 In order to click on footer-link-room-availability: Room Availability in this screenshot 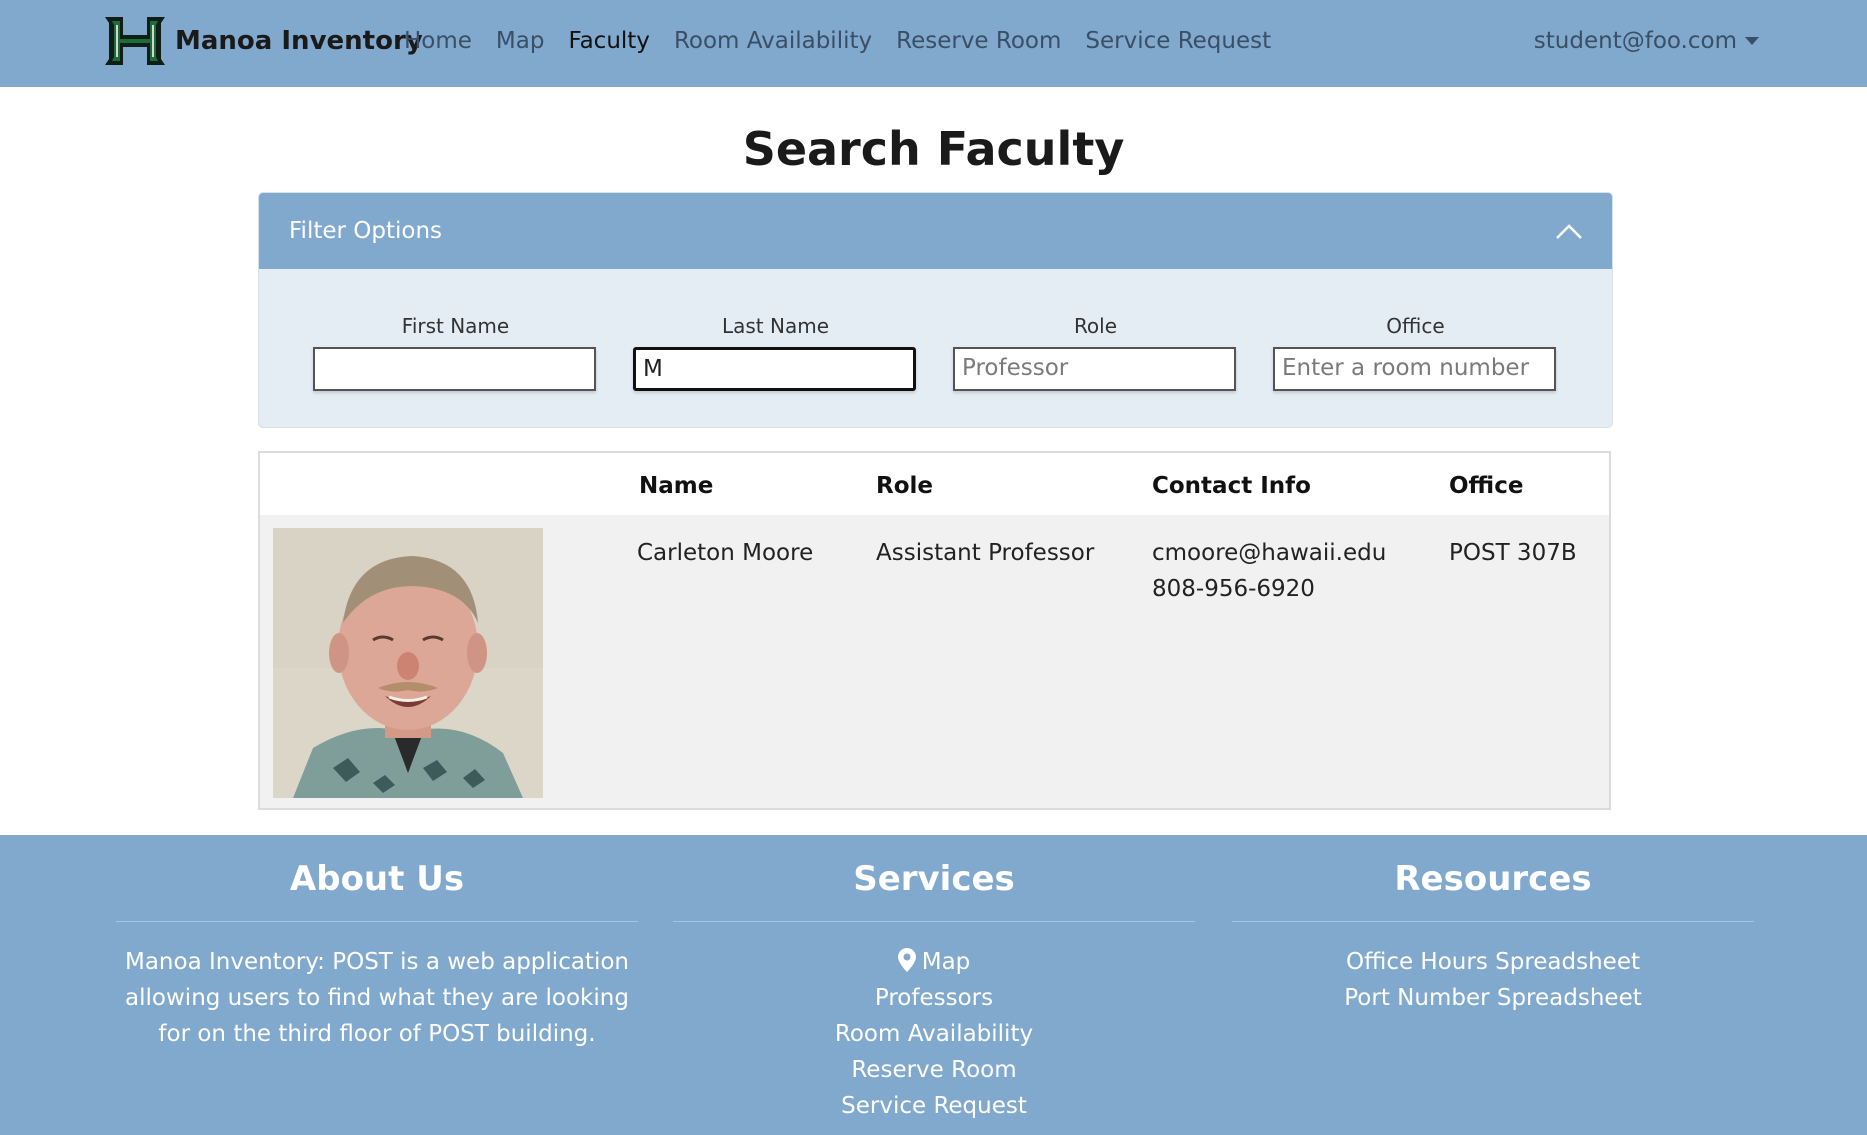, I will do `click(934, 1034)`.